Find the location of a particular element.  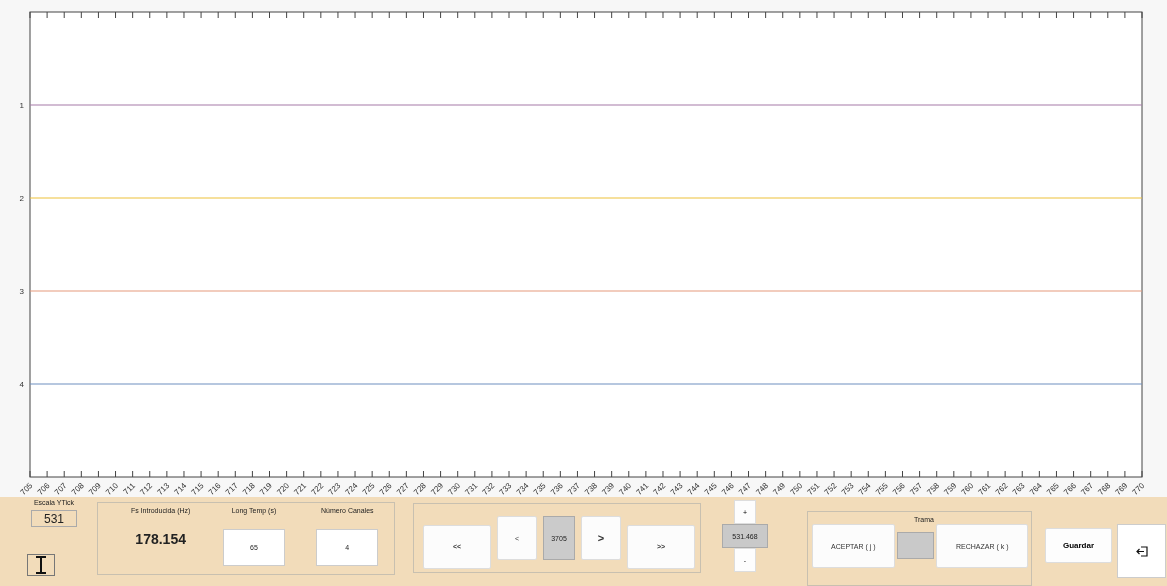

x-tick-label: 762 is located at coordinates (1001, 489).